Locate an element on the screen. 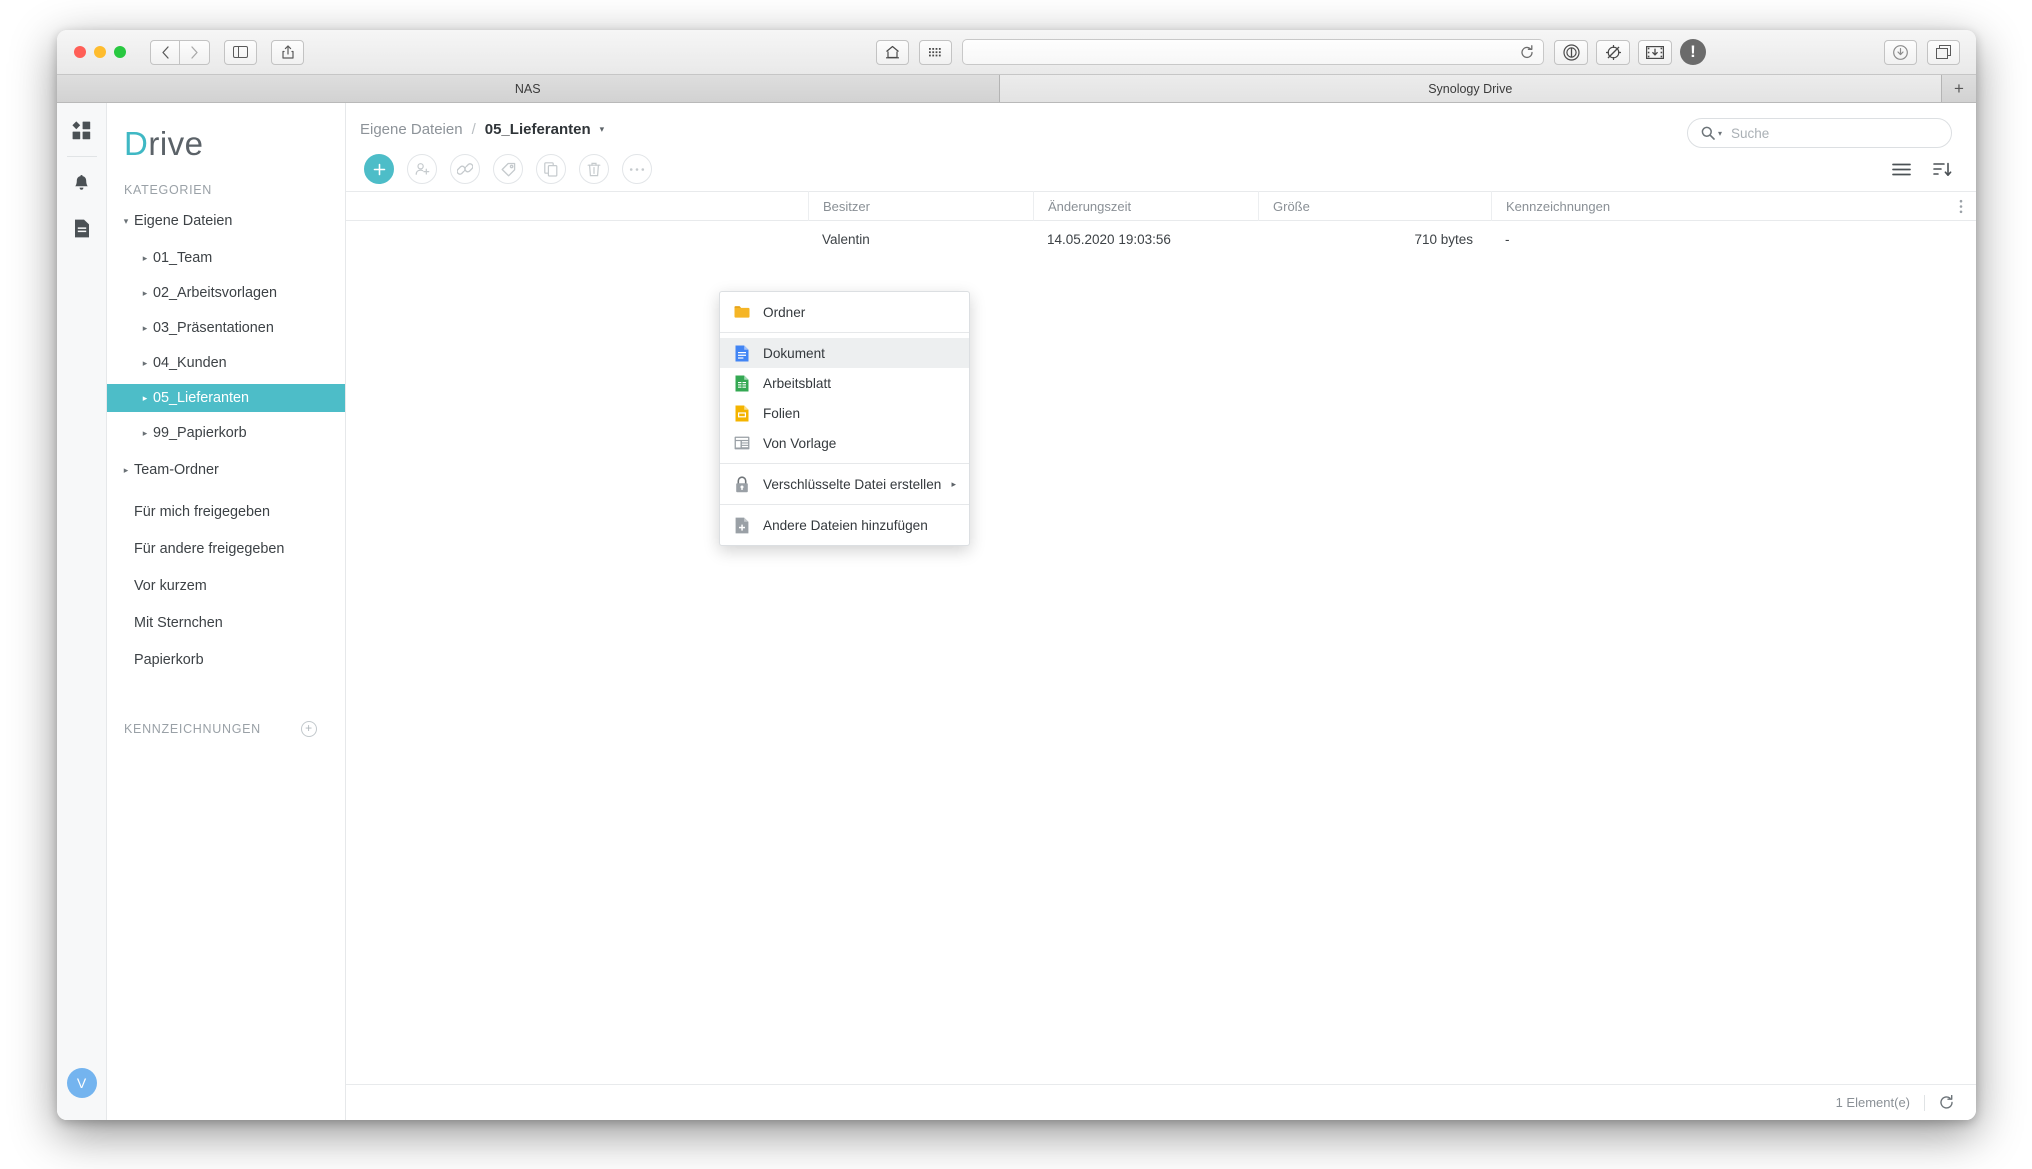 The image size is (2032, 1169). menu-item-label: Dokument is located at coordinates (794, 353).